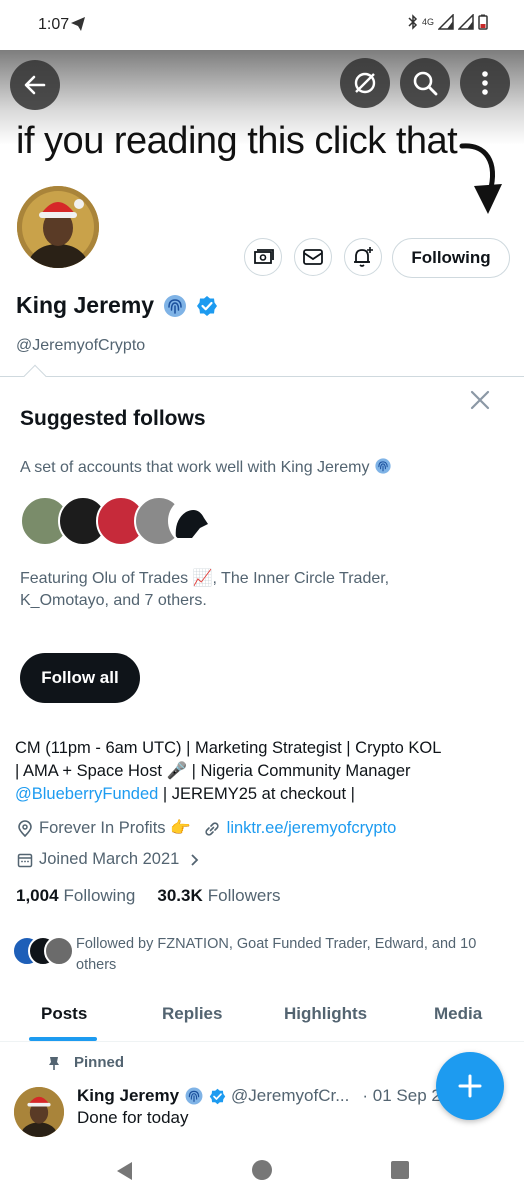 The width and height of the screenshot is (524, 1200). I want to click on profile-tabs: Posts Replies Highlights Media, so click(262, 1016).